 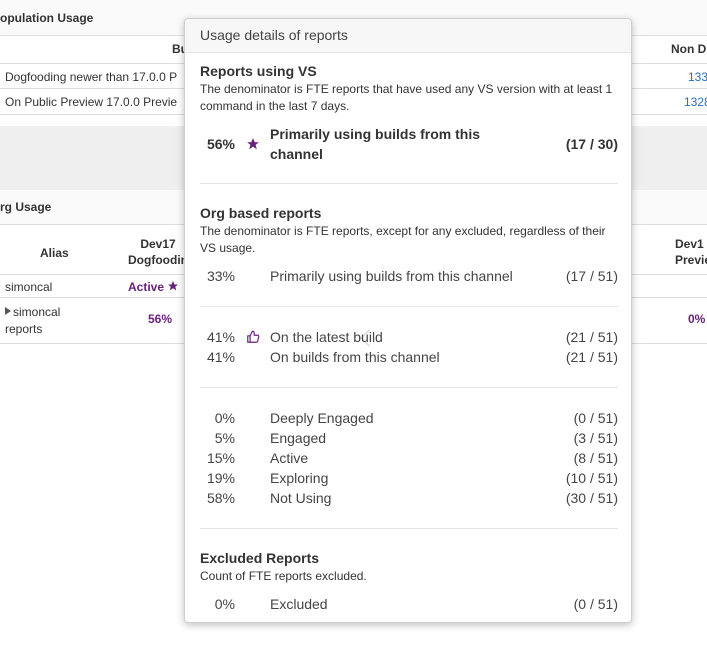 I want to click on metric-label-line: Primarily using builds from this, so click(x=375, y=134).